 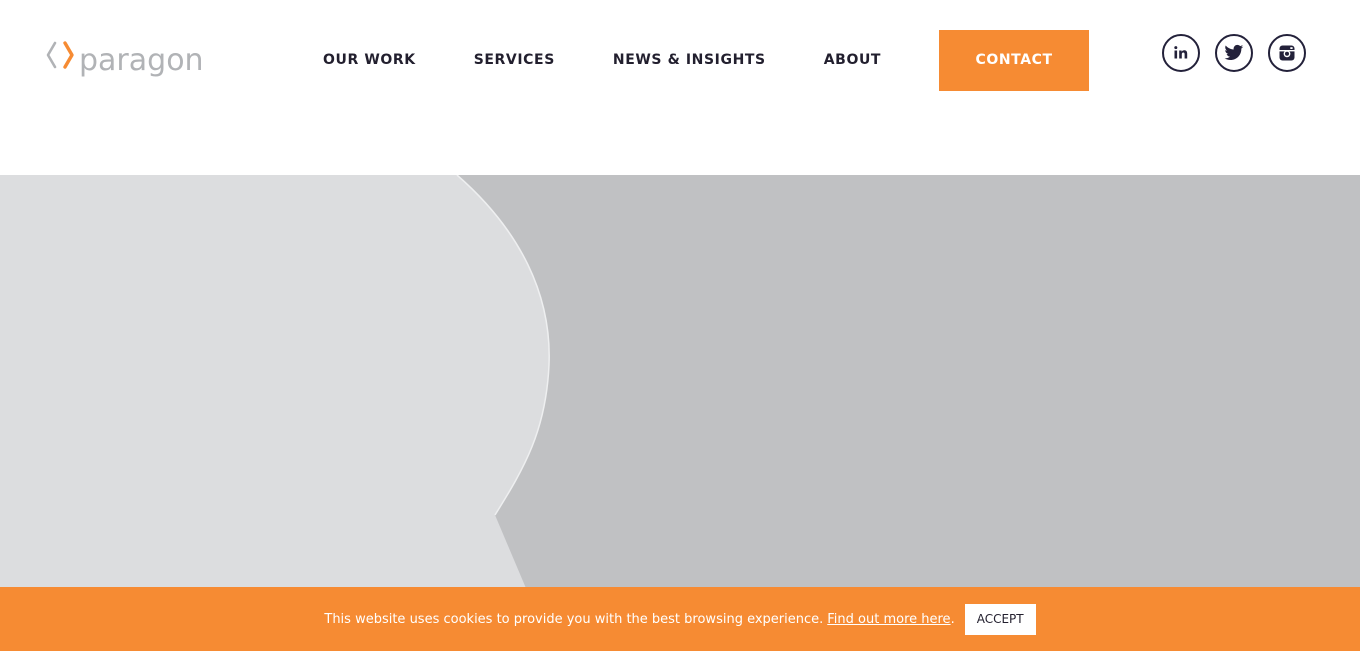 I want to click on twitter-button, so click(x=1234, y=53).